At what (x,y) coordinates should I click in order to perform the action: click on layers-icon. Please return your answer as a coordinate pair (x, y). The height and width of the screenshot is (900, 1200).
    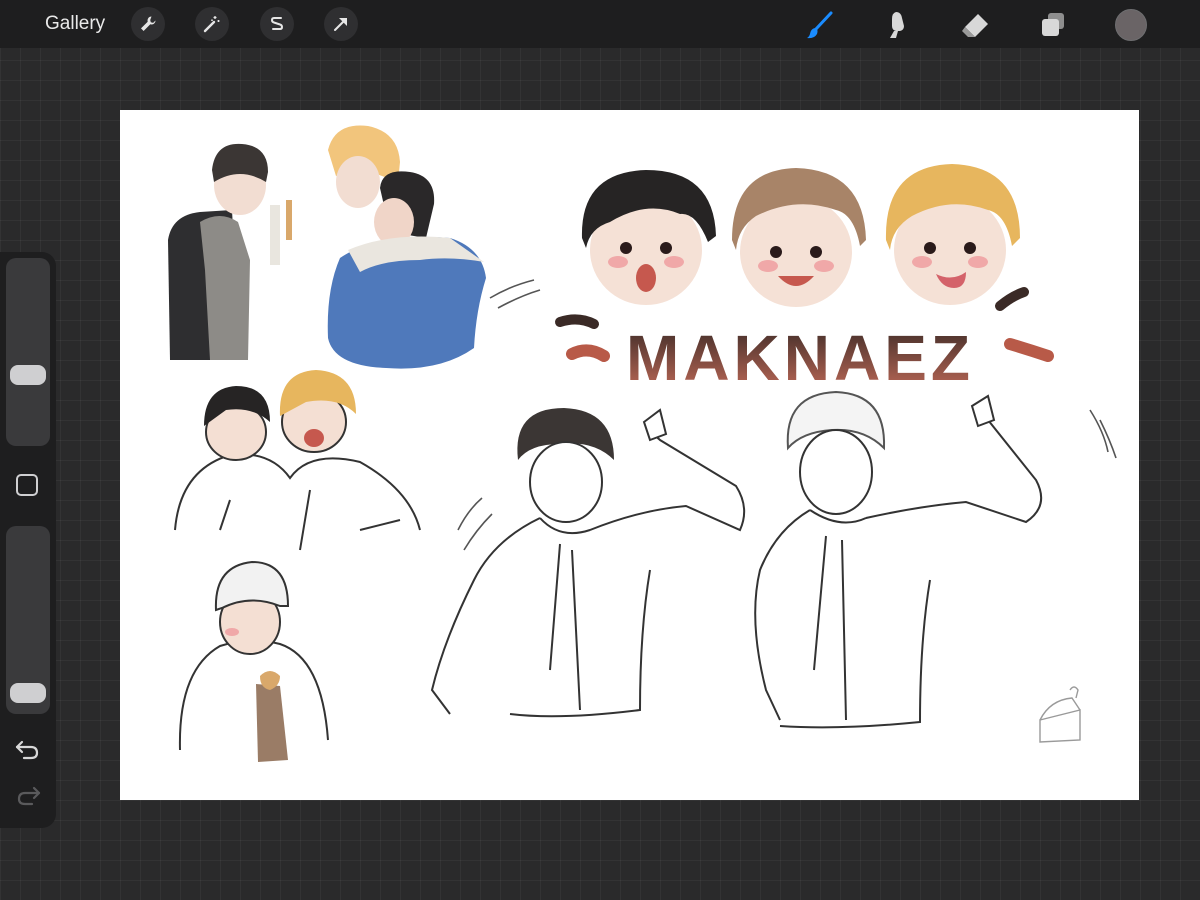
    Looking at the image, I should click on (1053, 25).